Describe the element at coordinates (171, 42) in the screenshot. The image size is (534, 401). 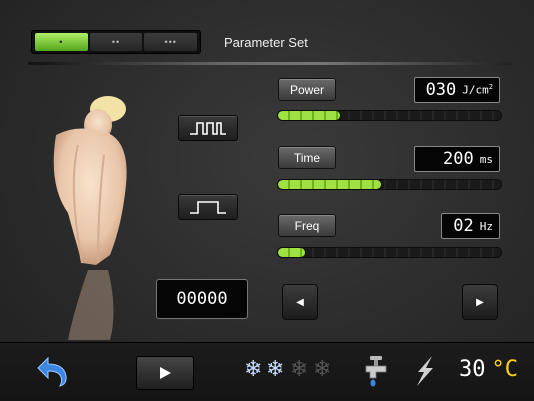
I see `tab-3: •••` at that location.